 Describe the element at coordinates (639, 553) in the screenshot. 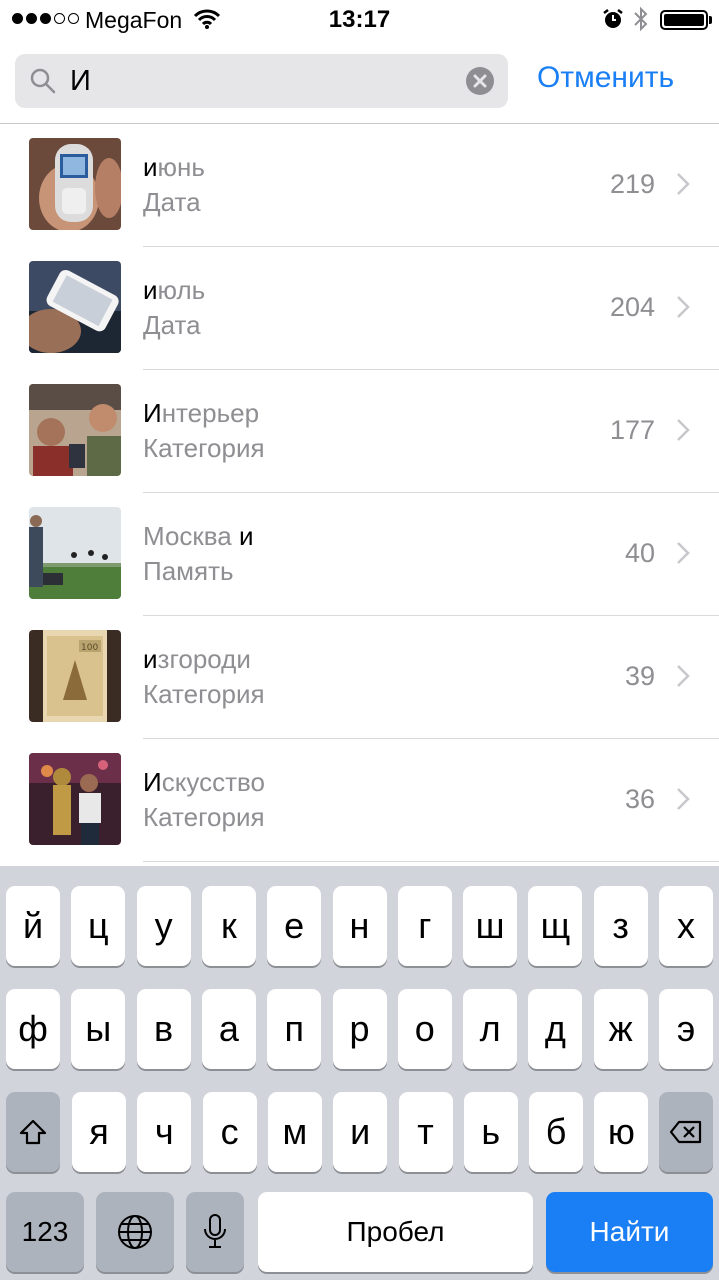

I see `result-count: 40` at that location.